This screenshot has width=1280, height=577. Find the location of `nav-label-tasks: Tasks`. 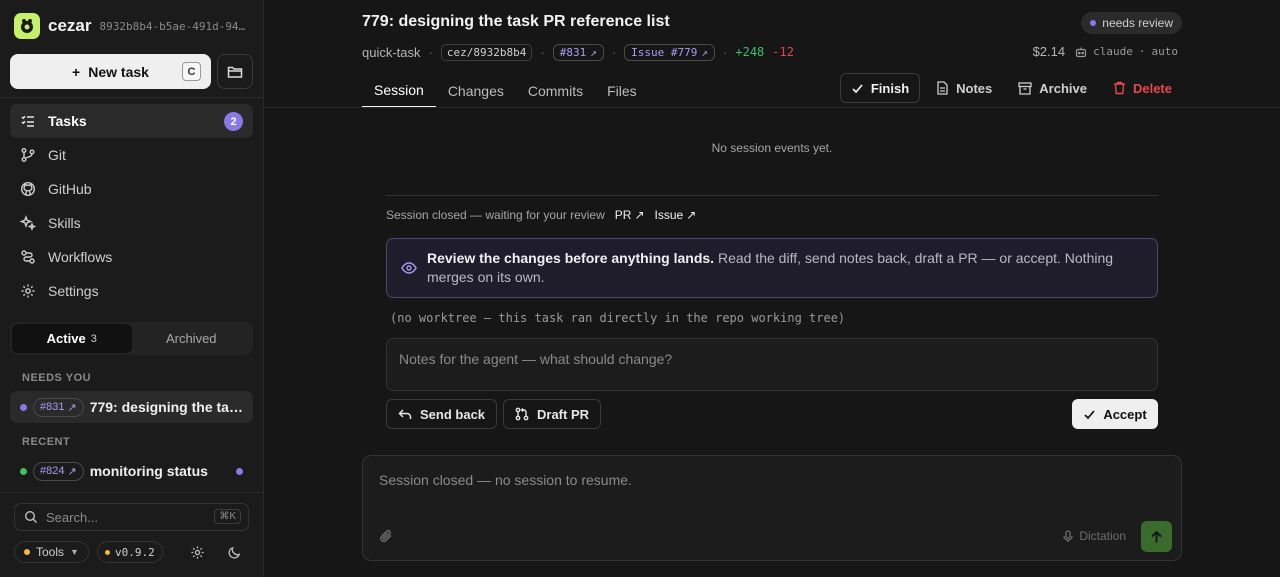

nav-label-tasks: Tasks is located at coordinates (67, 121).